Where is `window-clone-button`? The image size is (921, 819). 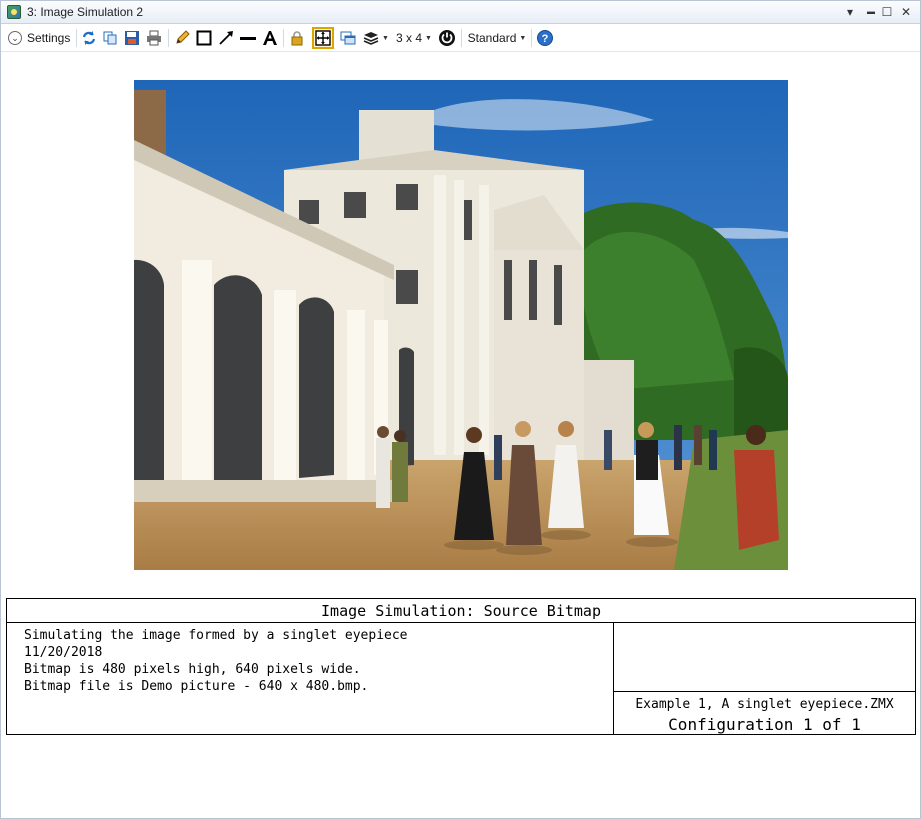
window-clone-button is located at coordinates (348, 38).